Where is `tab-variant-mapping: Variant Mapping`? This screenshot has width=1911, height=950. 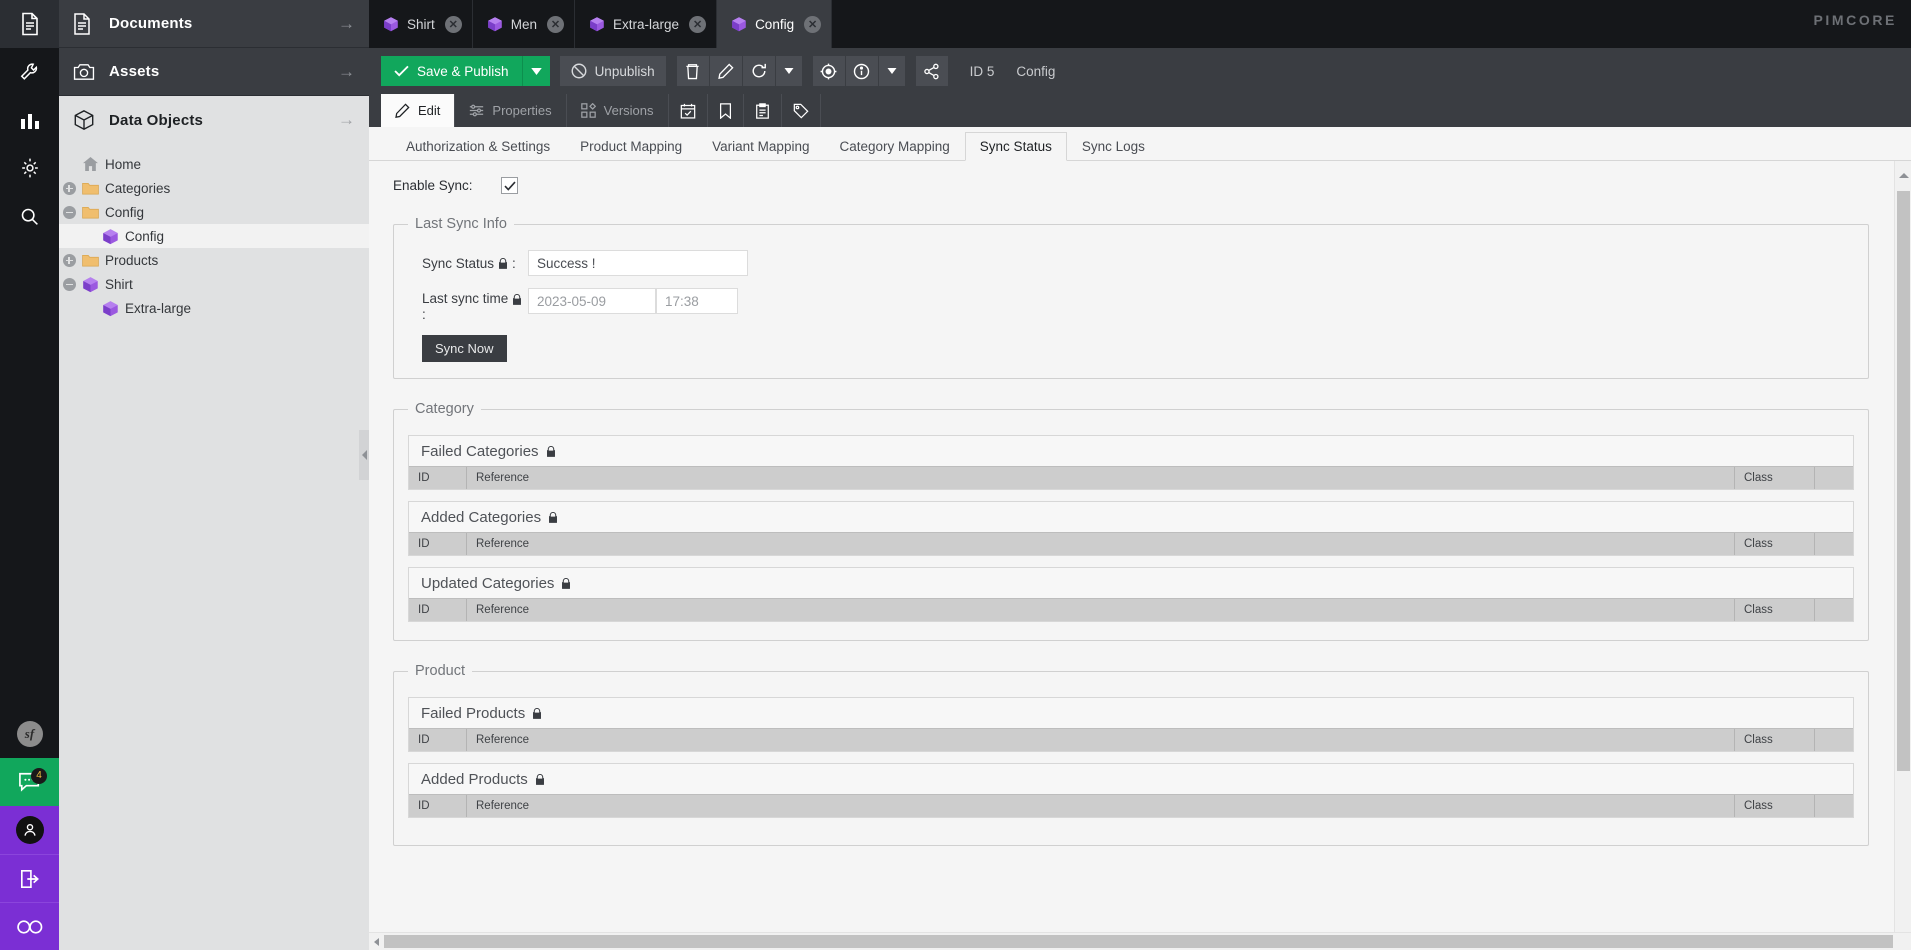 tab-variant-mapping: Variant Mapping is located at coordinates (760, 146).